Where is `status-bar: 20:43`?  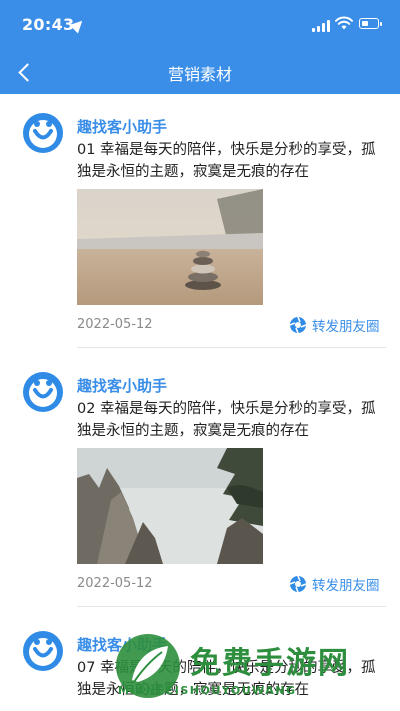
status-bar: 20:43 is located at coordinates (200, 25).